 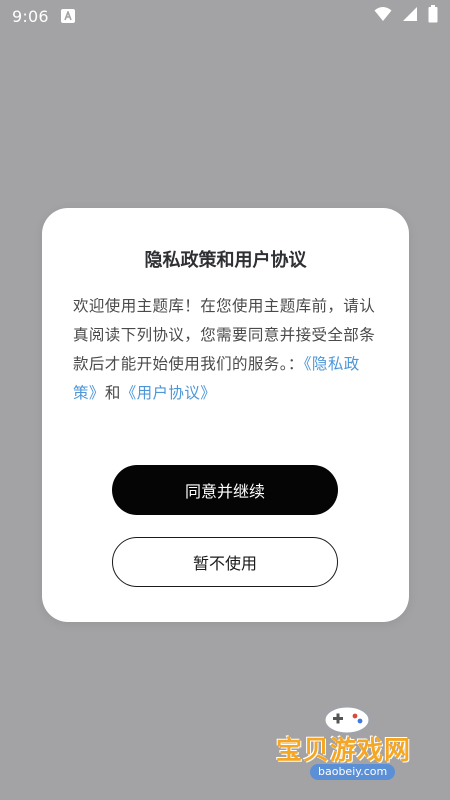 I want to click on wifi-icon, so click(x=383, y=16).